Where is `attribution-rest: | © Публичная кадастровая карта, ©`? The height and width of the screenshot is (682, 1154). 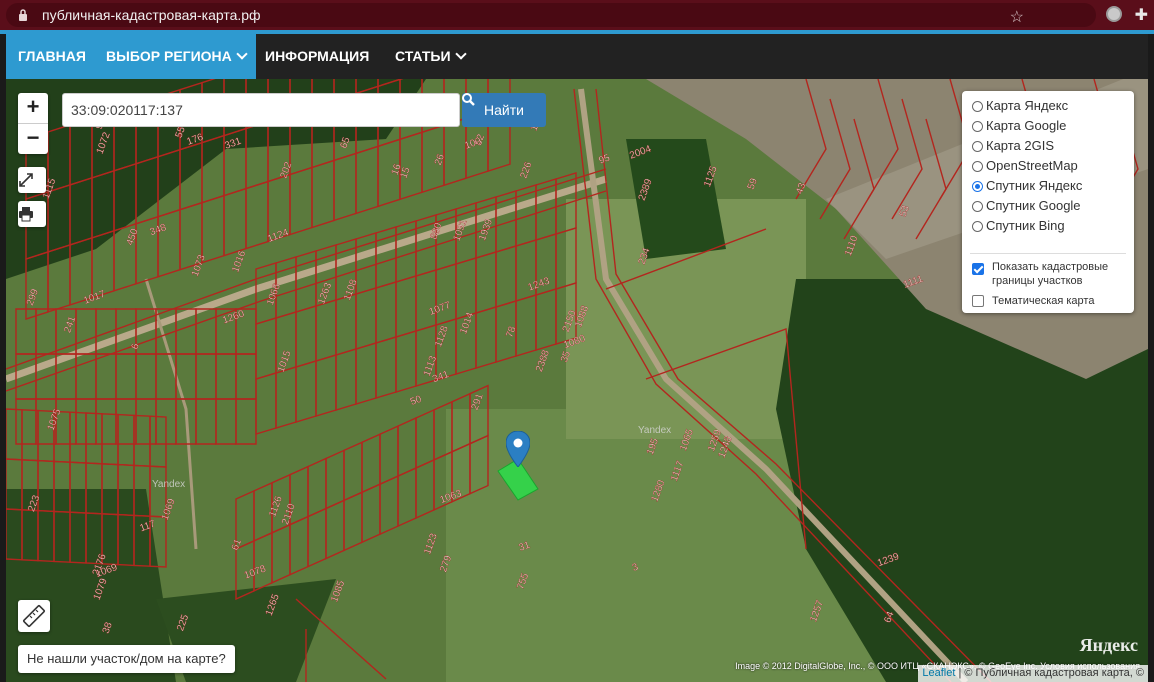
attribution-rest: | © Публичная кадастровая карта, © is located at coordinates (1049, 673).